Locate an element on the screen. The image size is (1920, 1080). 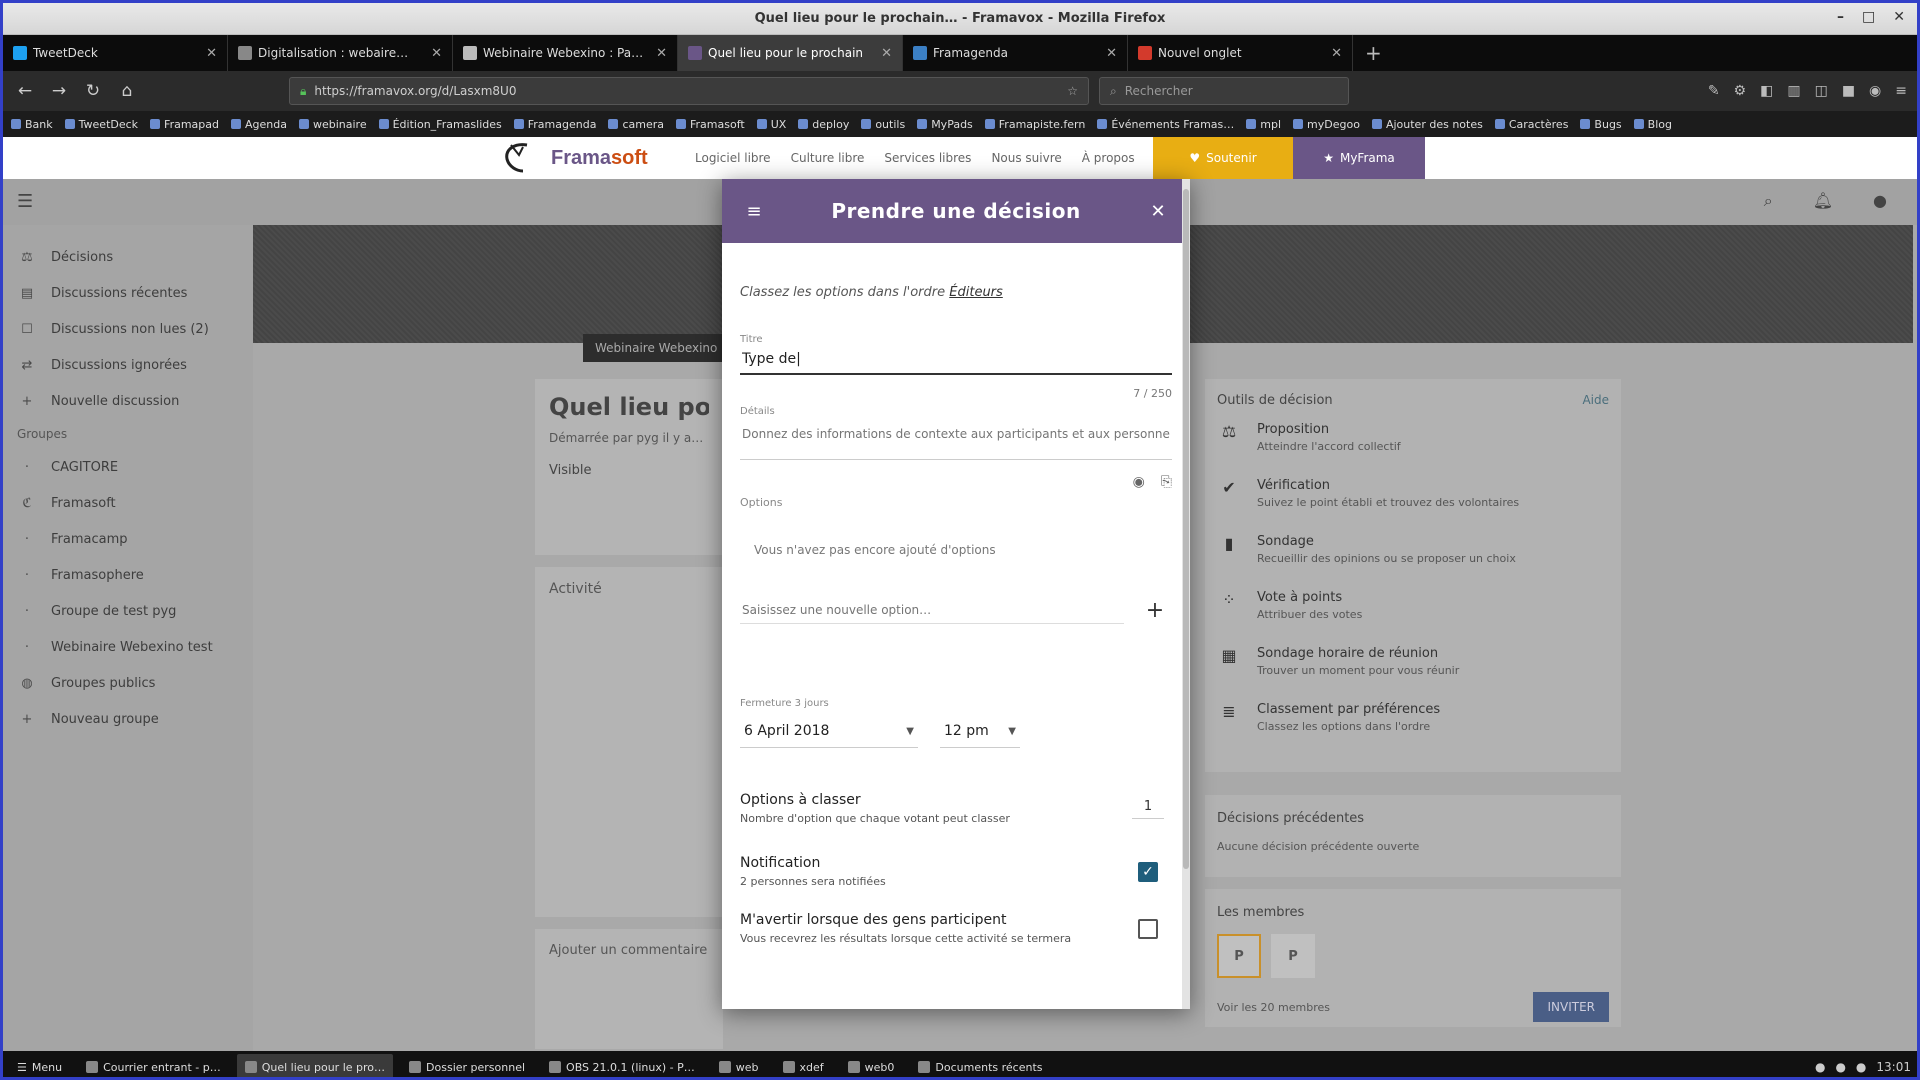
bookmark-item: Édition_Framaslides is located at coordinates (440, 124).